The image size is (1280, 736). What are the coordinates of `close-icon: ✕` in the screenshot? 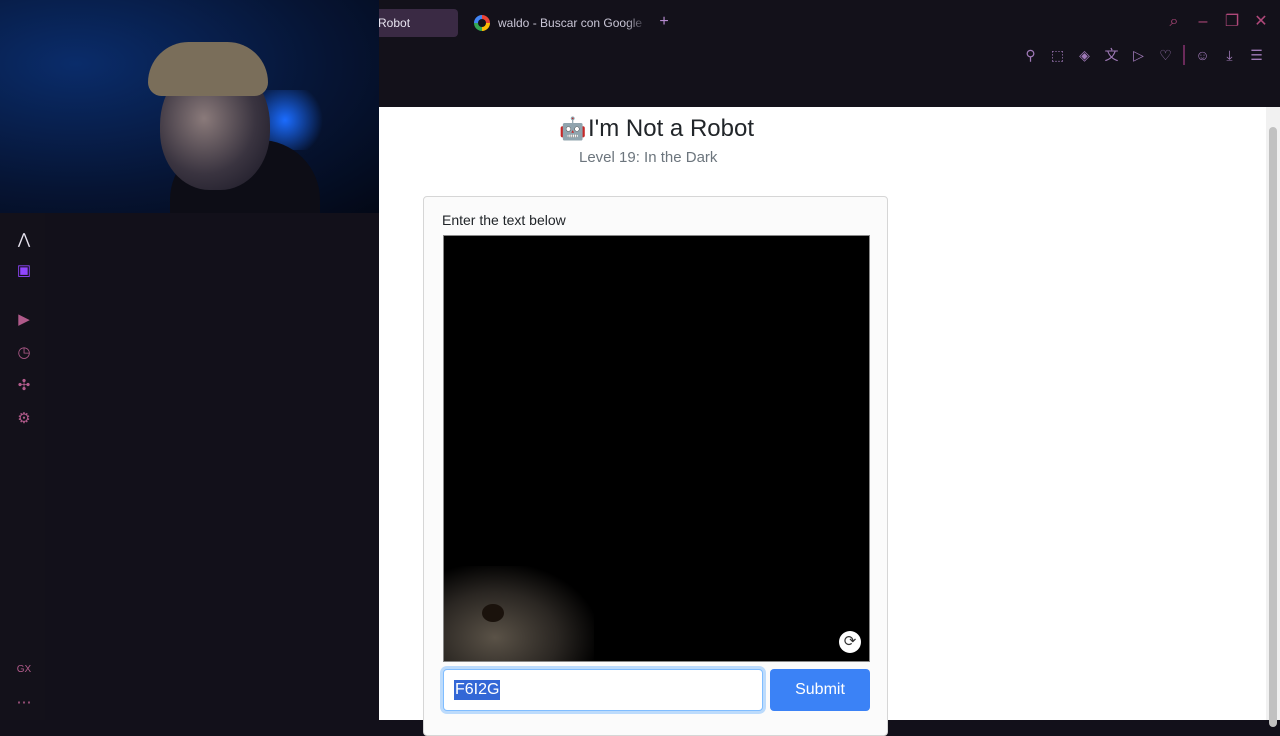 It's located at (1261, 22).